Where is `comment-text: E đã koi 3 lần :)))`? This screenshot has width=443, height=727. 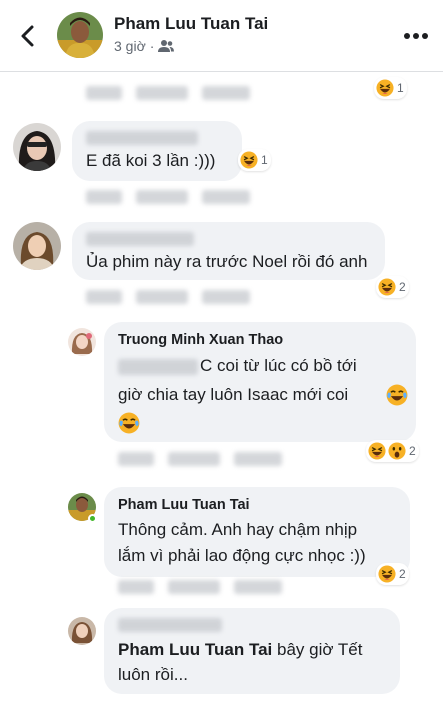
comment-text: E đã koi 3 lần :))) is located at coordinates (151, 160).